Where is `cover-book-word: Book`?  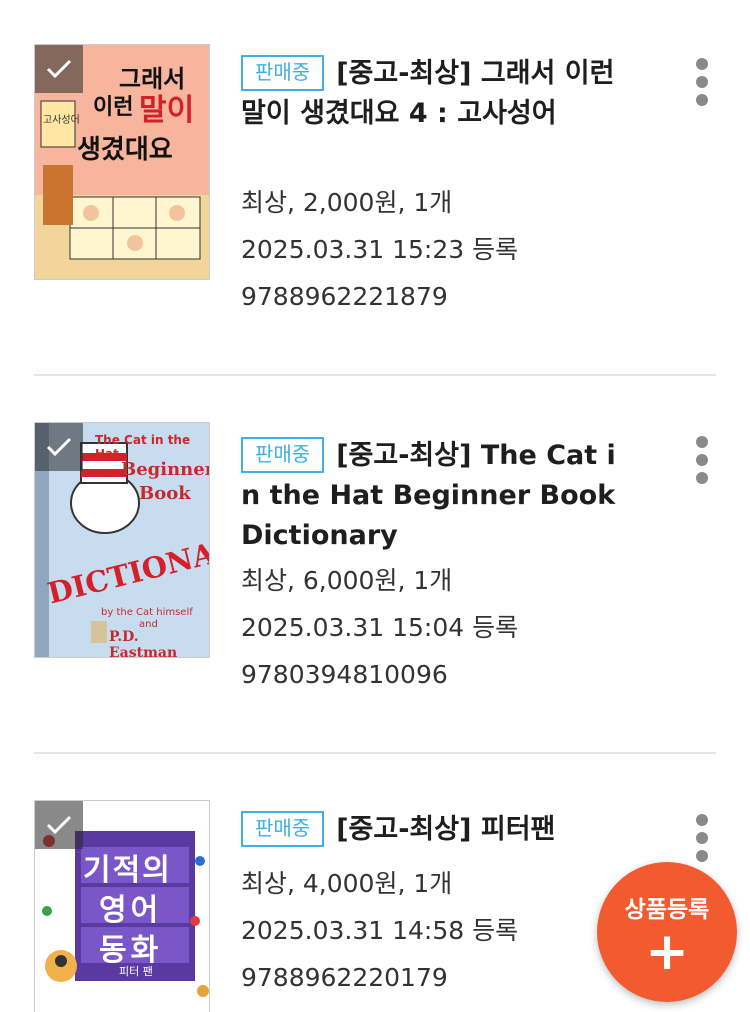
cover-book-word: Book is located at coordinates (165, 493).